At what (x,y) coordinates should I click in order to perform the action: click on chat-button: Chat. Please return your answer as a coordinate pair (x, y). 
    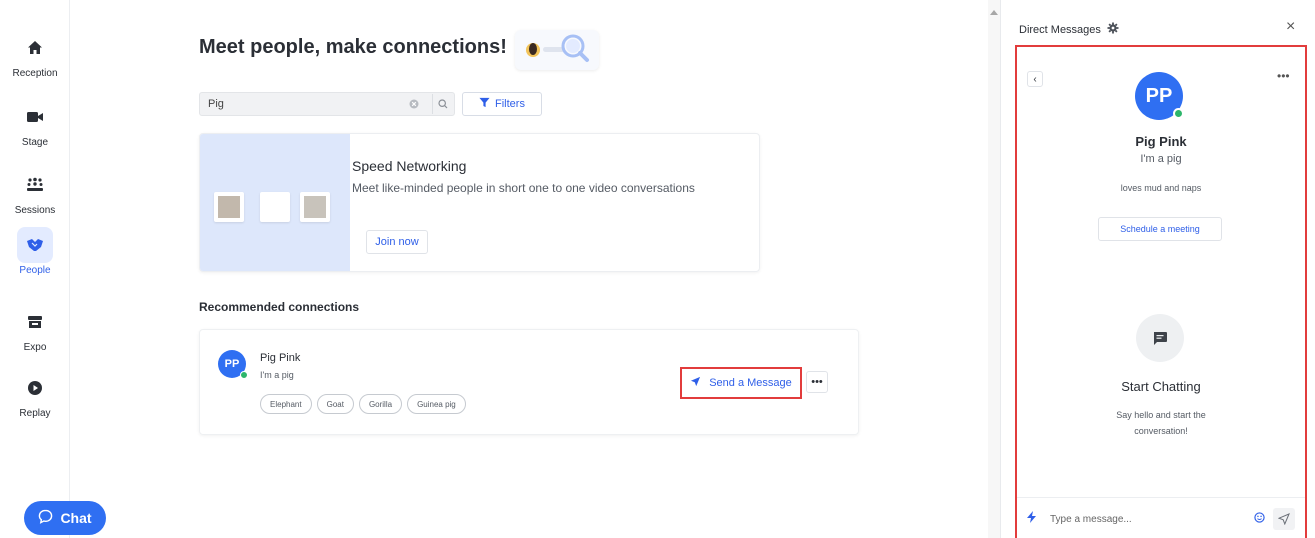
    Looking at the image, I should click on (65, 518).